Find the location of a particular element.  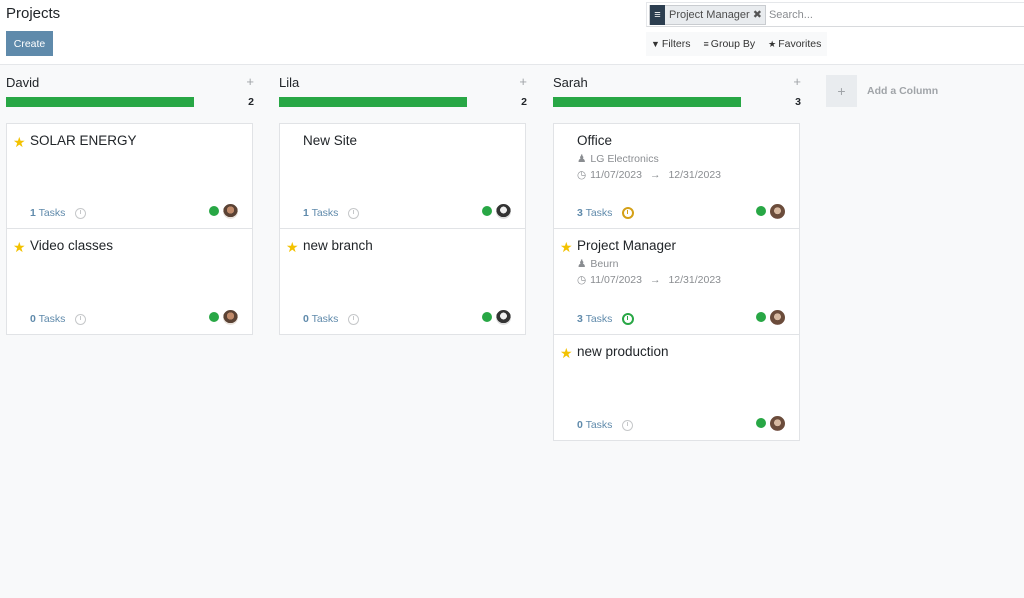

favorites-label: Favorites is located at coordinates (800, 44).